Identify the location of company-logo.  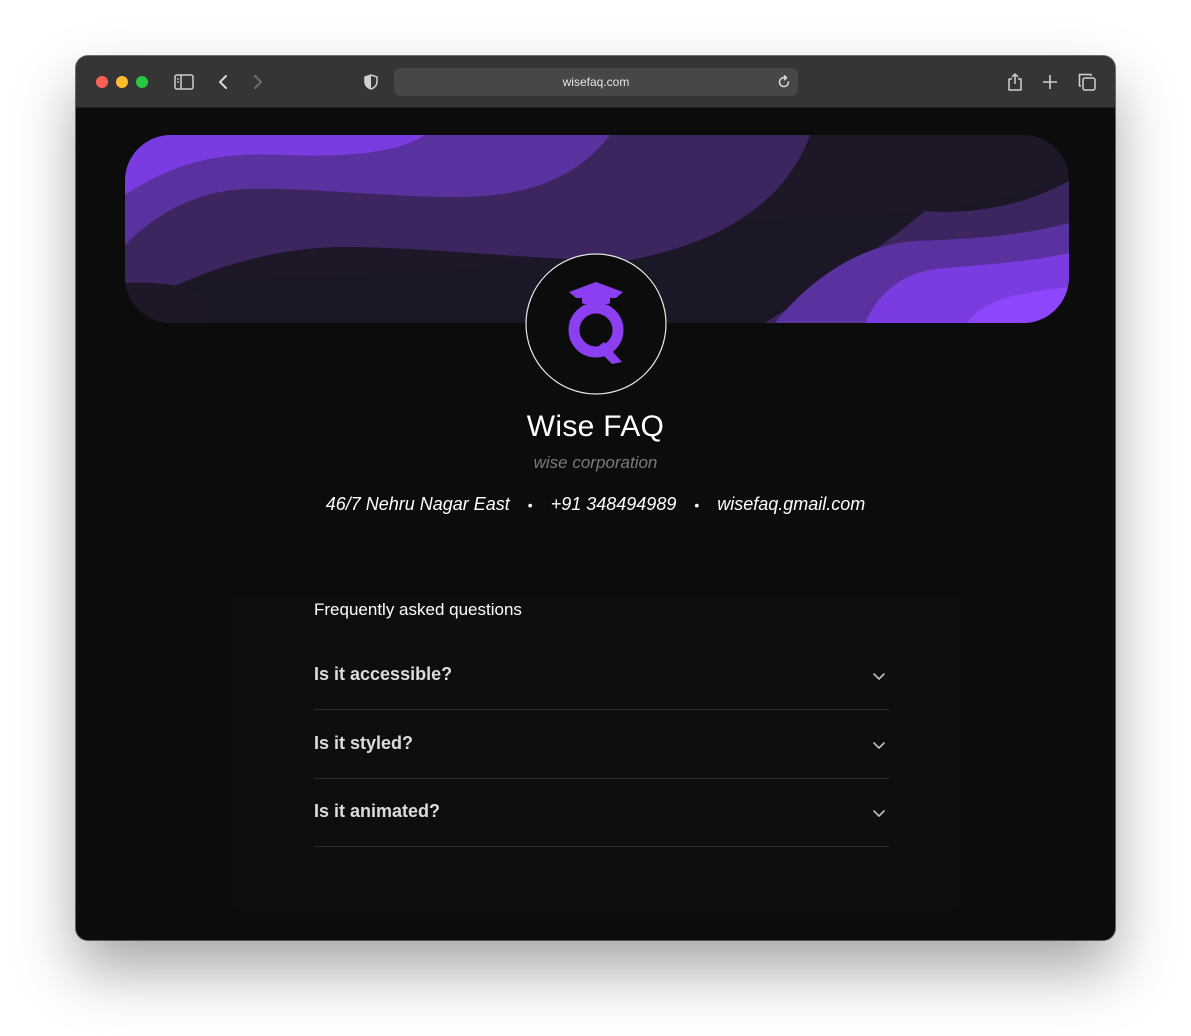
(596, 324).